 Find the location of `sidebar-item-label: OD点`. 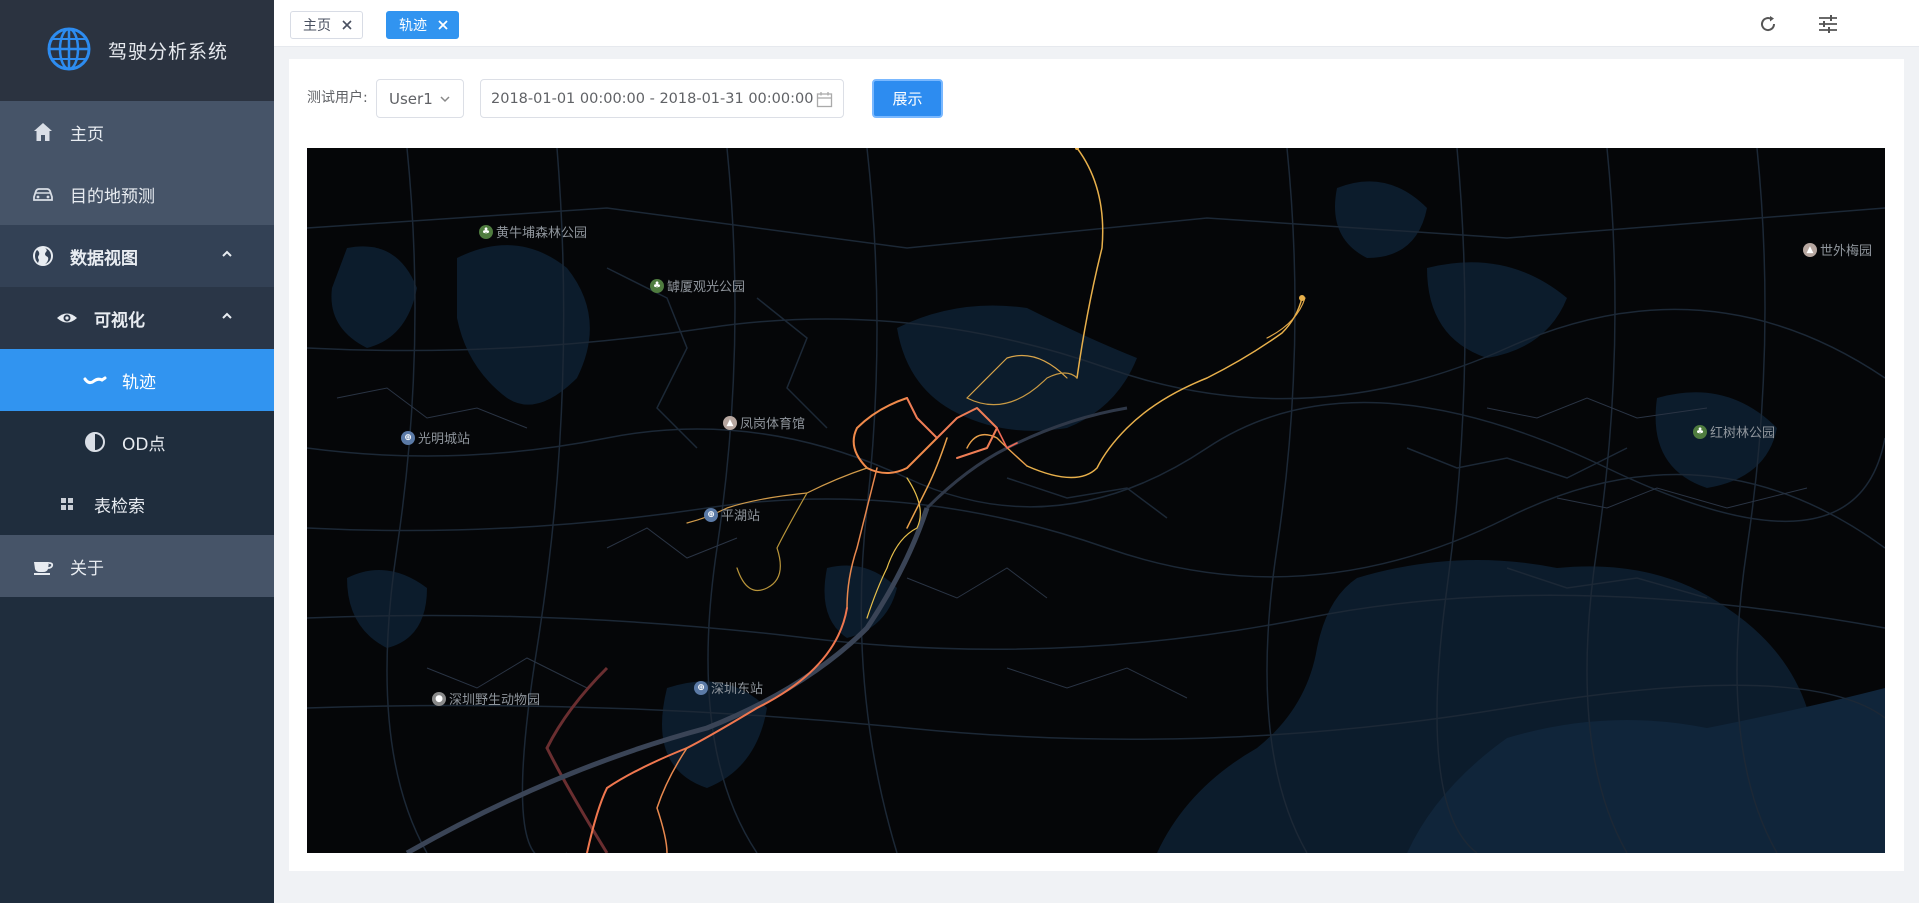

sidebar-item-label: OD点 is located at coordinates (144, 444).